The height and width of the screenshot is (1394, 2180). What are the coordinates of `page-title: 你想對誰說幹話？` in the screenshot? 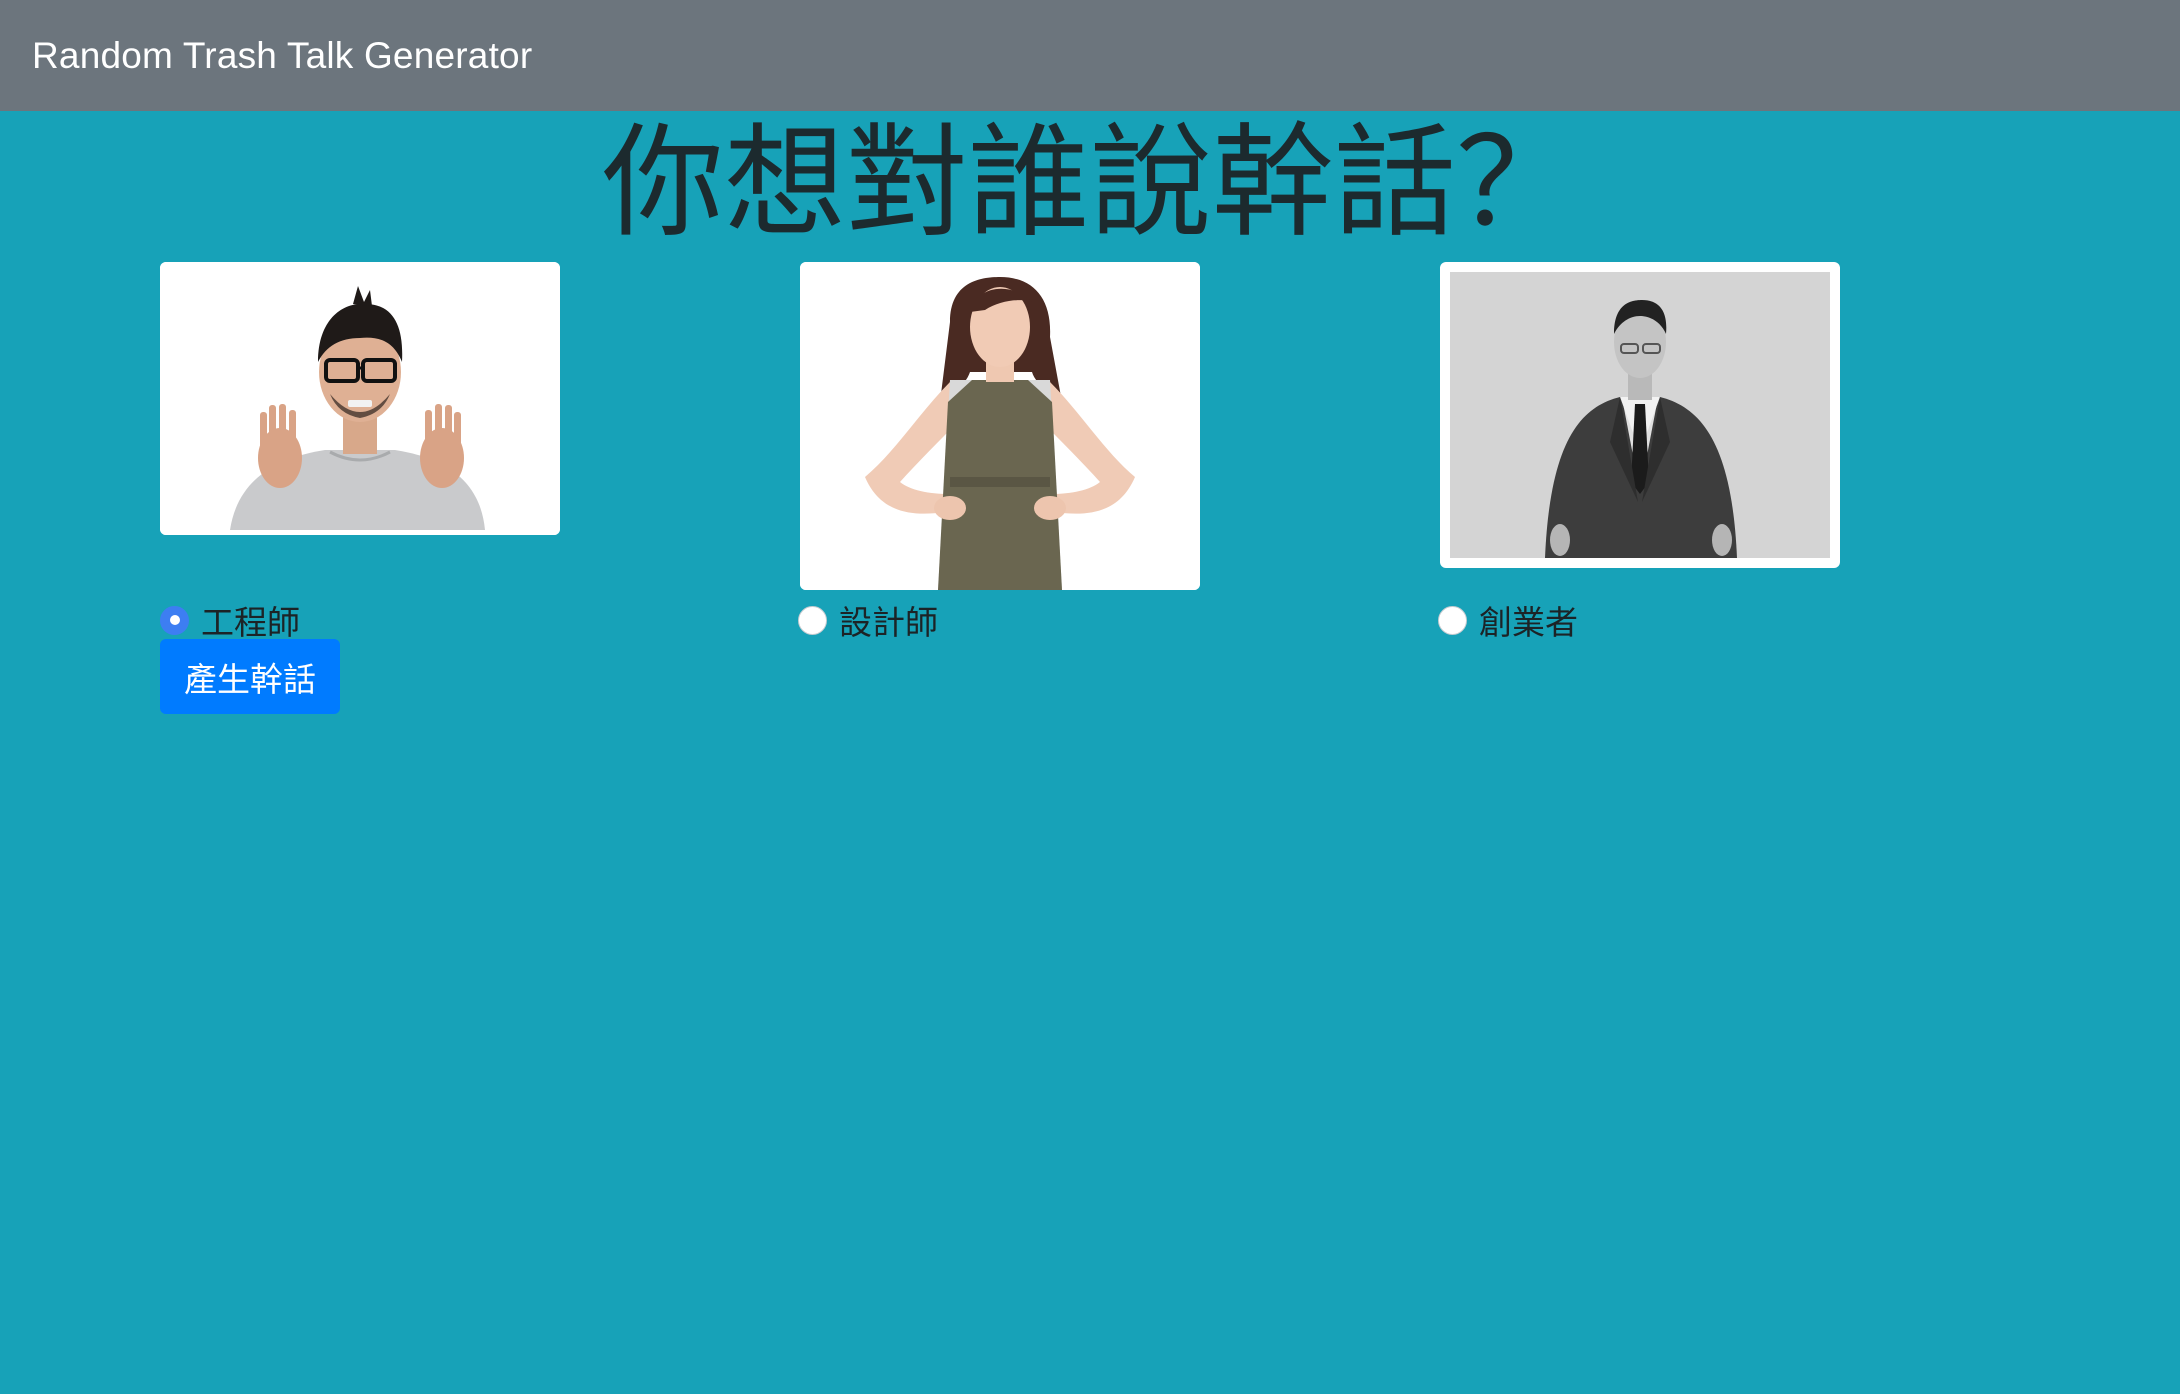 It's located at (1090, 183).